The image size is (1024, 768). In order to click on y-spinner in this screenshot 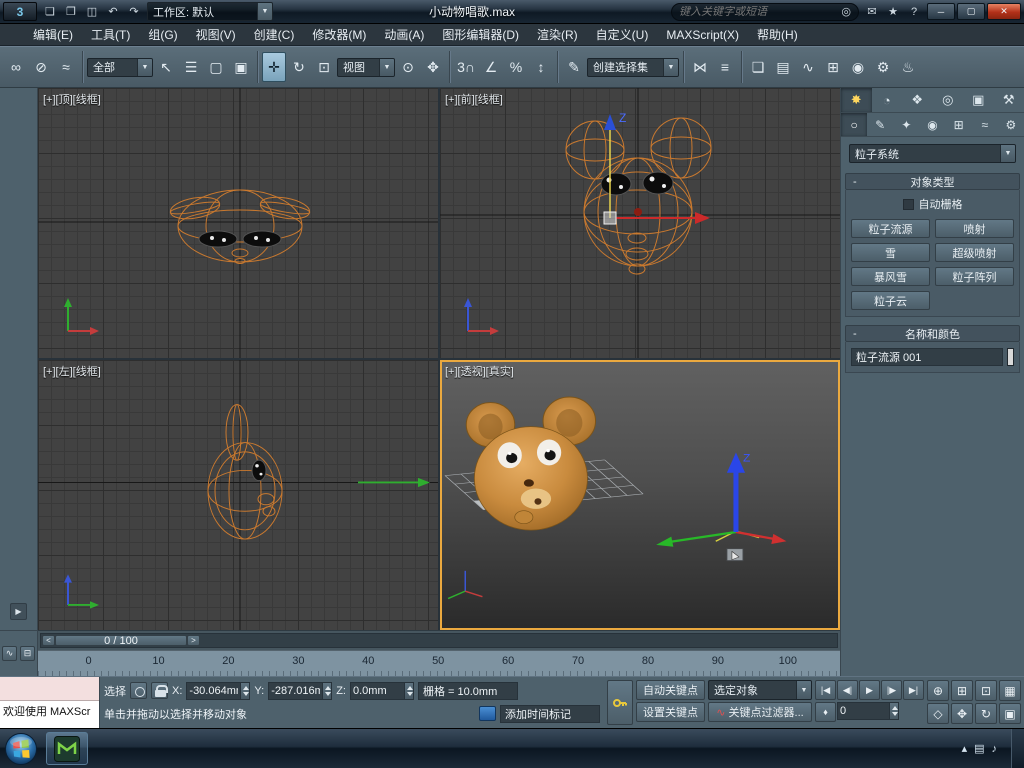, I will do `click(327, 690)`.